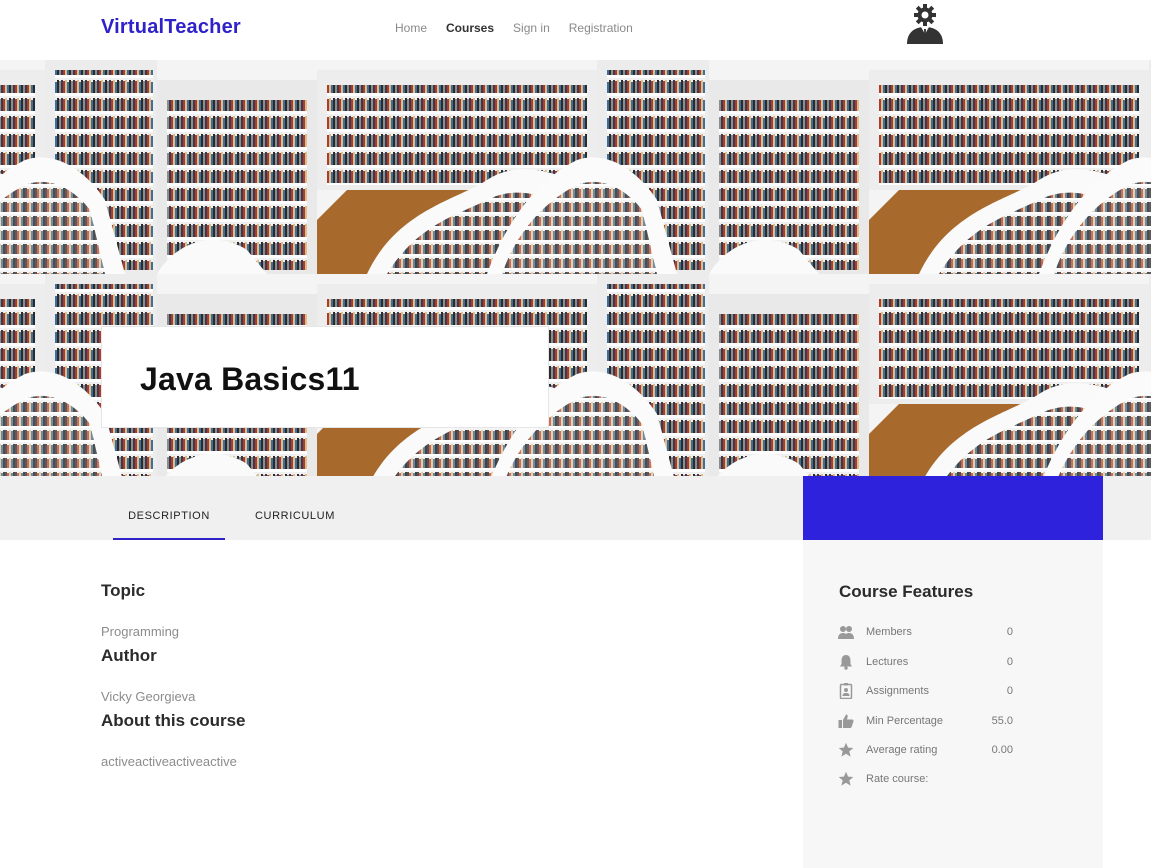  I want to click on course-features-header-banner, so click(953, 508).